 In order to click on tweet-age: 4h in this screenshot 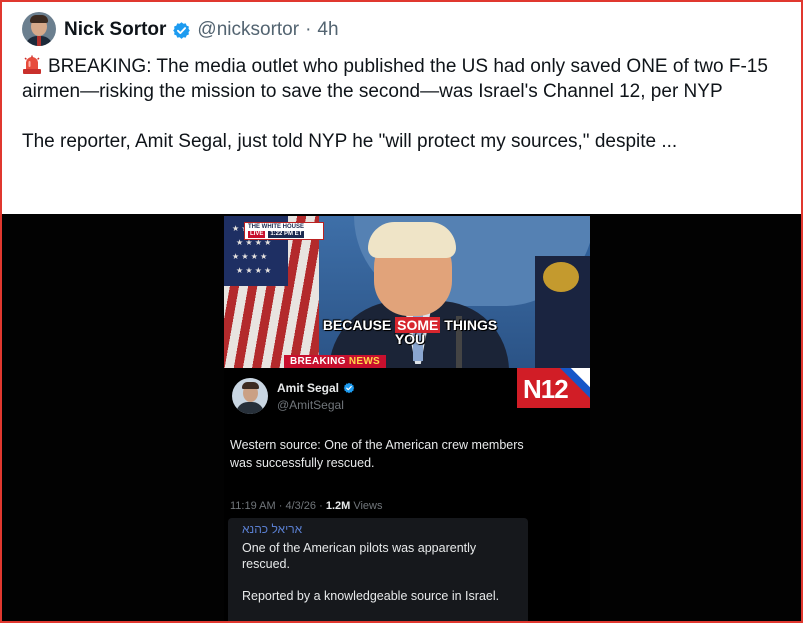, I will do `click(327, 30)`.